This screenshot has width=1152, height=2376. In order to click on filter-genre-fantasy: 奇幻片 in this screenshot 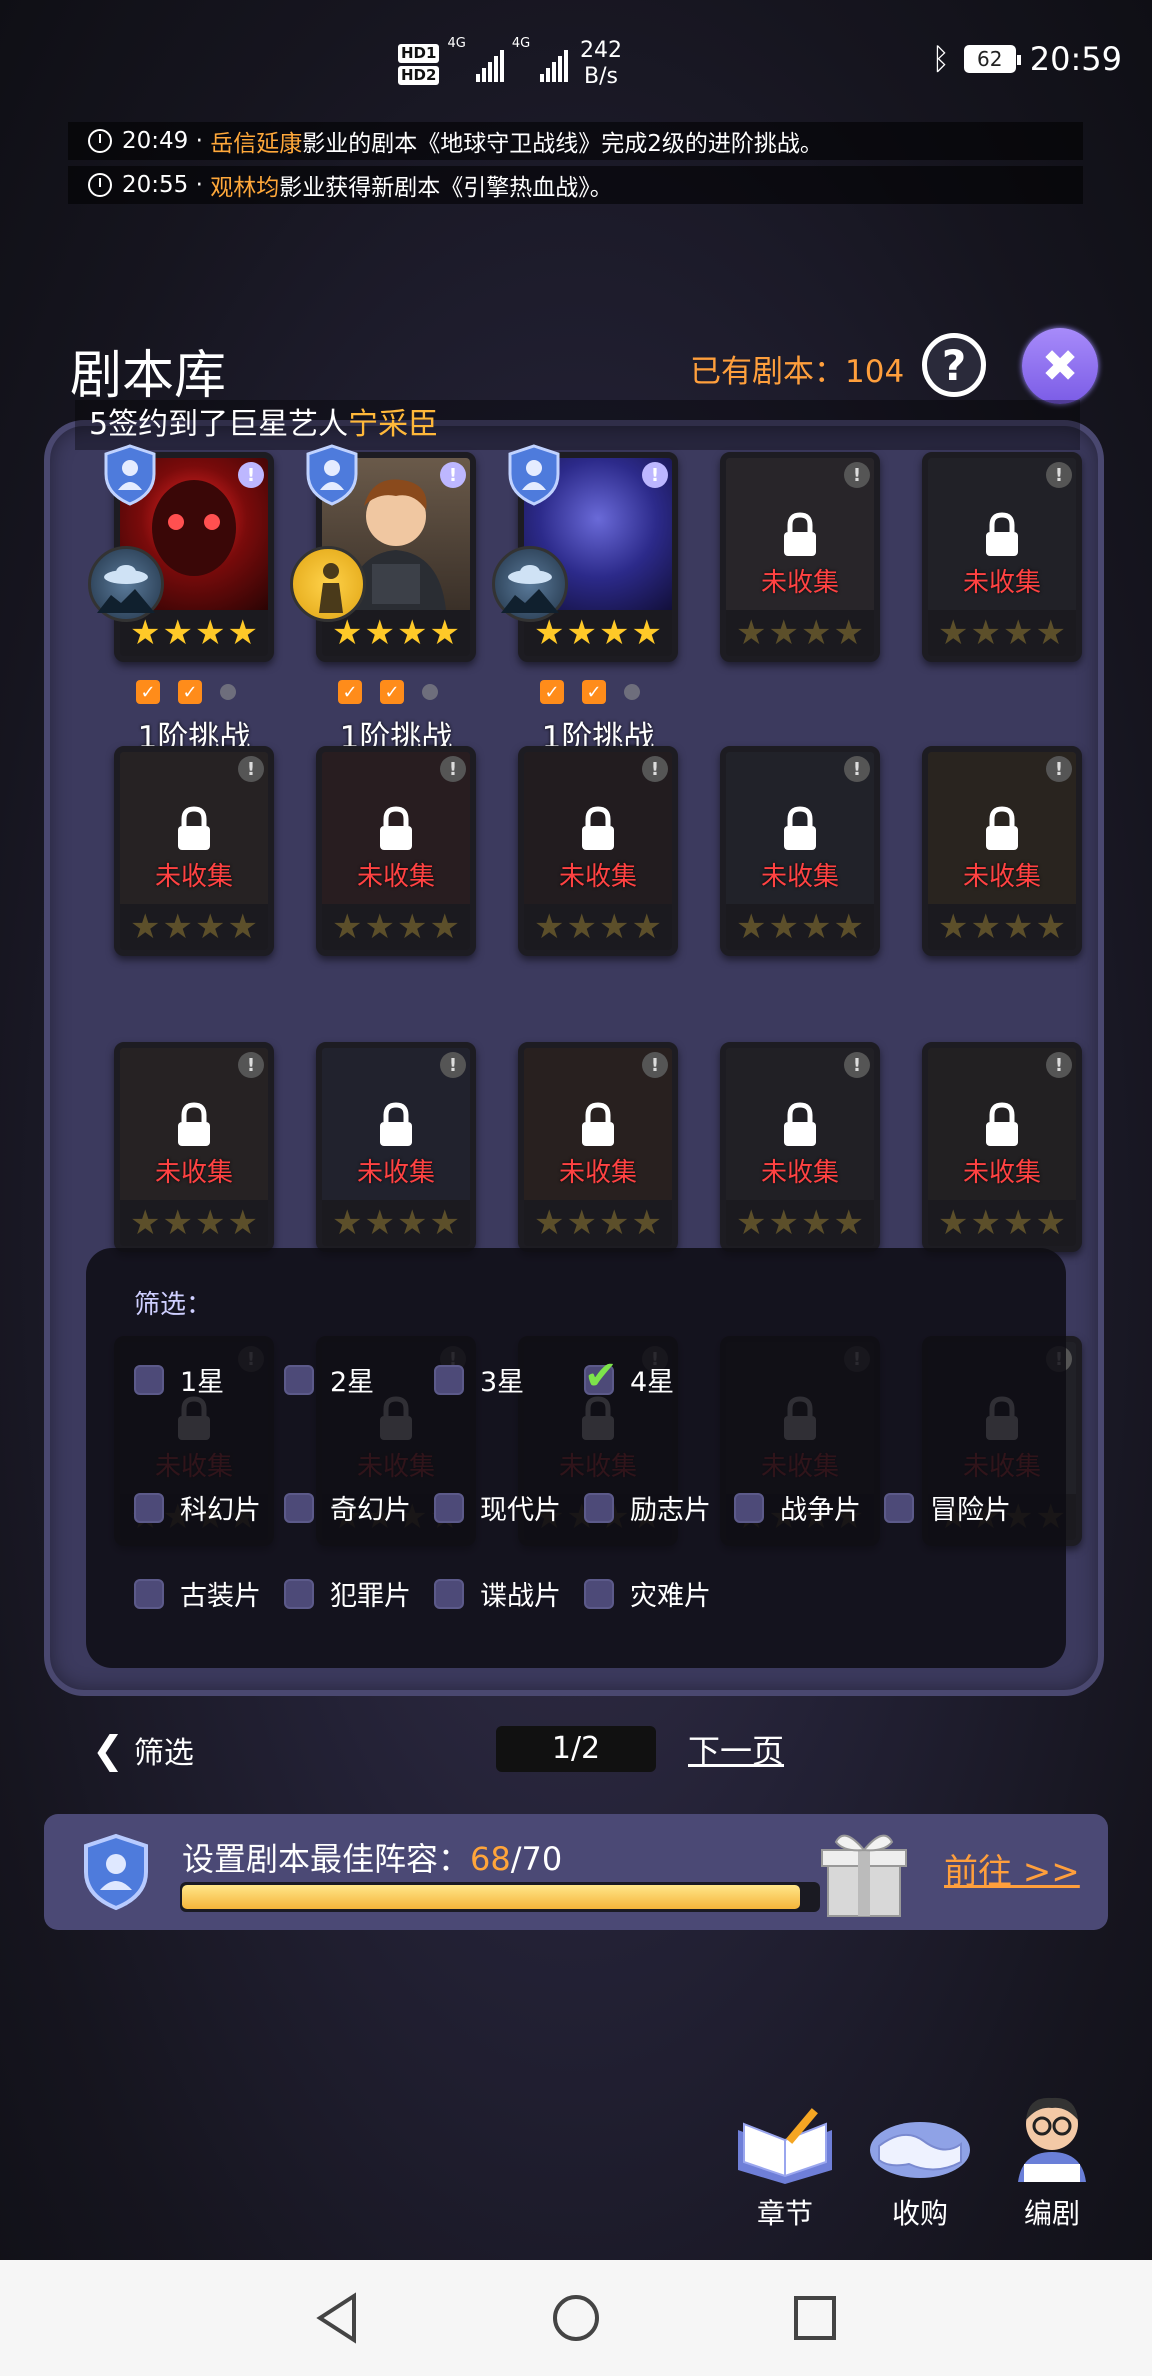, I will do `click(347, 1507)`.